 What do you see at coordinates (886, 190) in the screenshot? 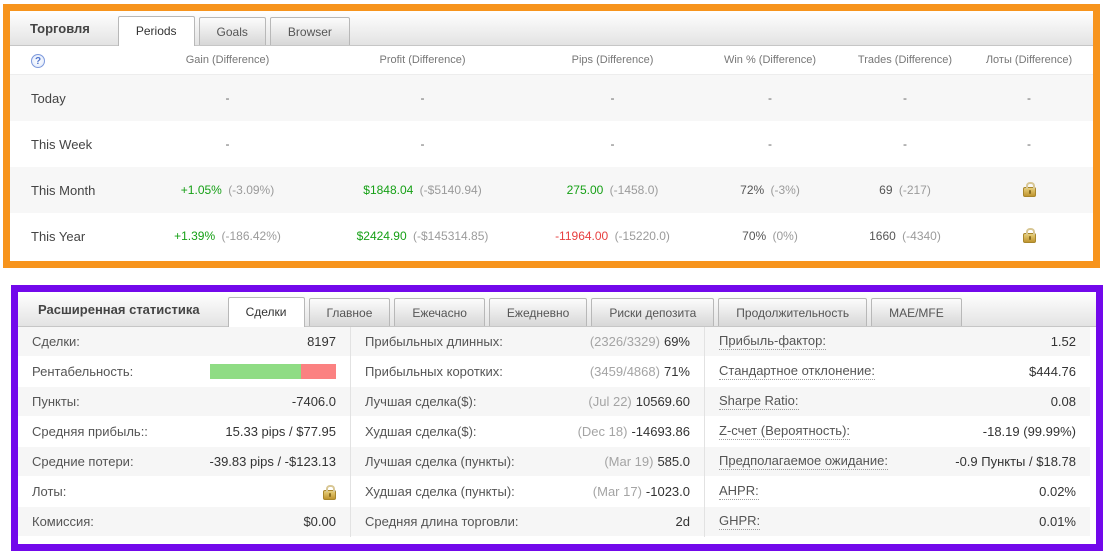
I see `trades-value: 69` at bounding box center [886, 190].